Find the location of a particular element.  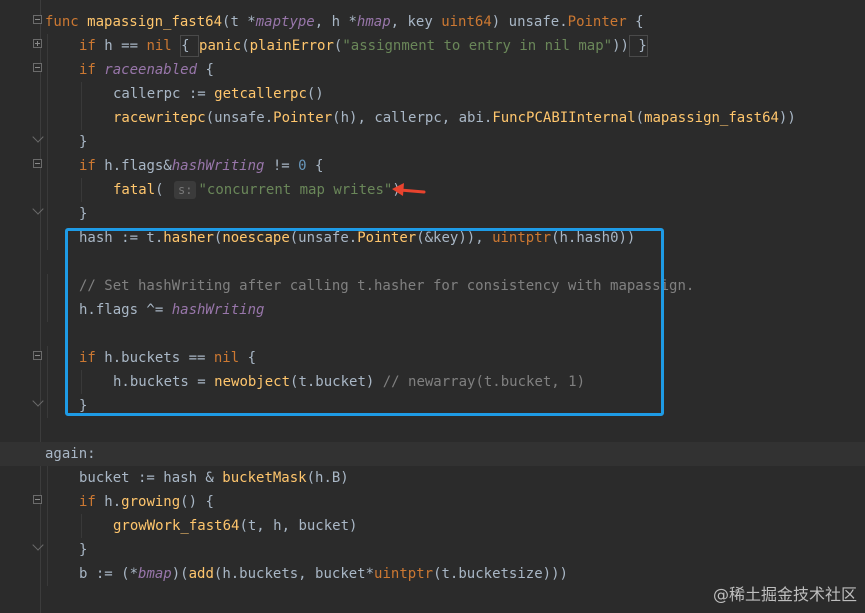

code-token: ) unsafe. is located at coordinates (529, 22).